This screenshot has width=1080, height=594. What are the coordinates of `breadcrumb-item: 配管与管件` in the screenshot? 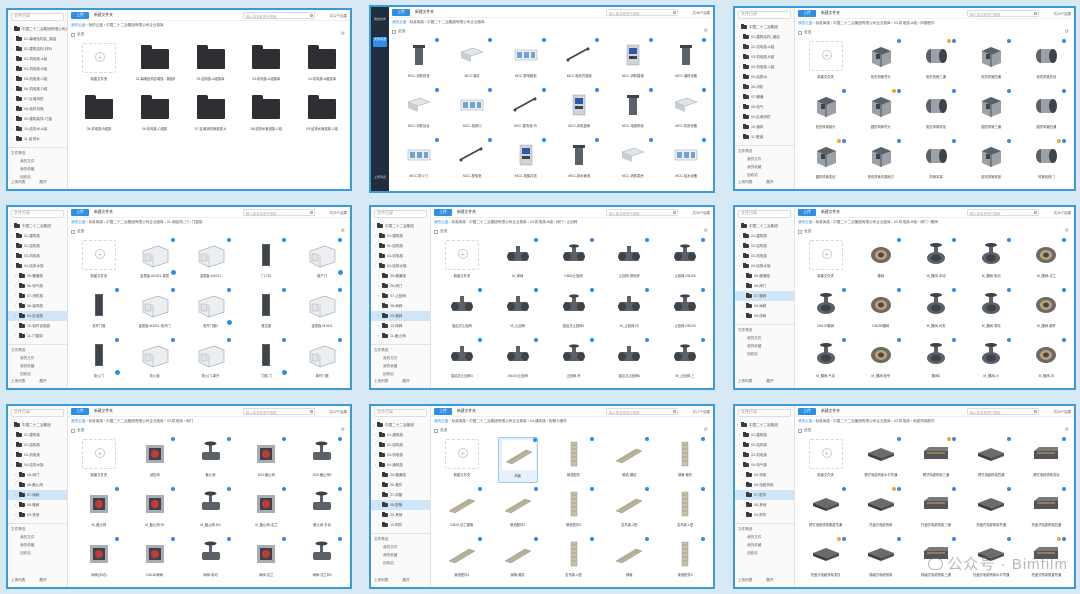 It's located at (558, 421).